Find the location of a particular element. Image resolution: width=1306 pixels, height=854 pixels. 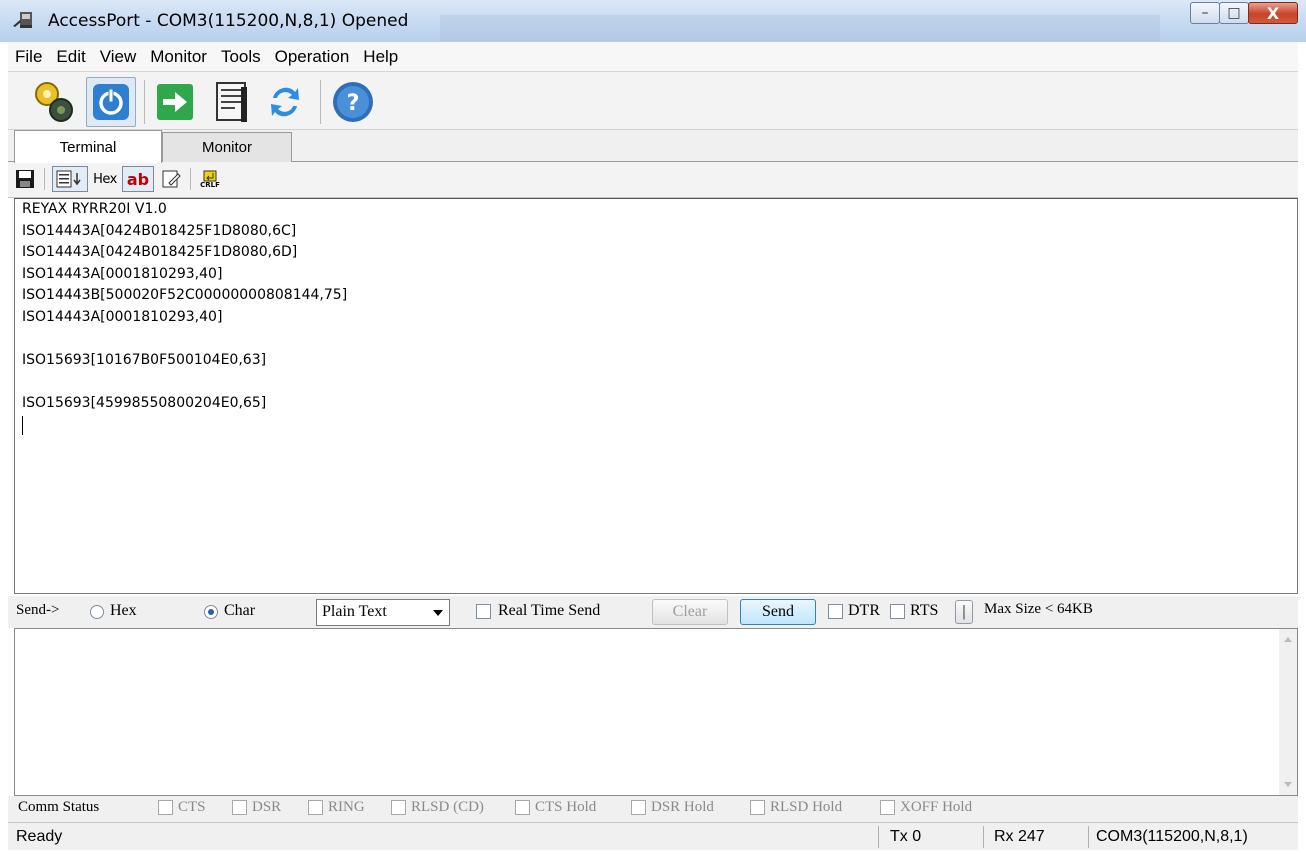

char-radio is located at coordinates (211, 612).